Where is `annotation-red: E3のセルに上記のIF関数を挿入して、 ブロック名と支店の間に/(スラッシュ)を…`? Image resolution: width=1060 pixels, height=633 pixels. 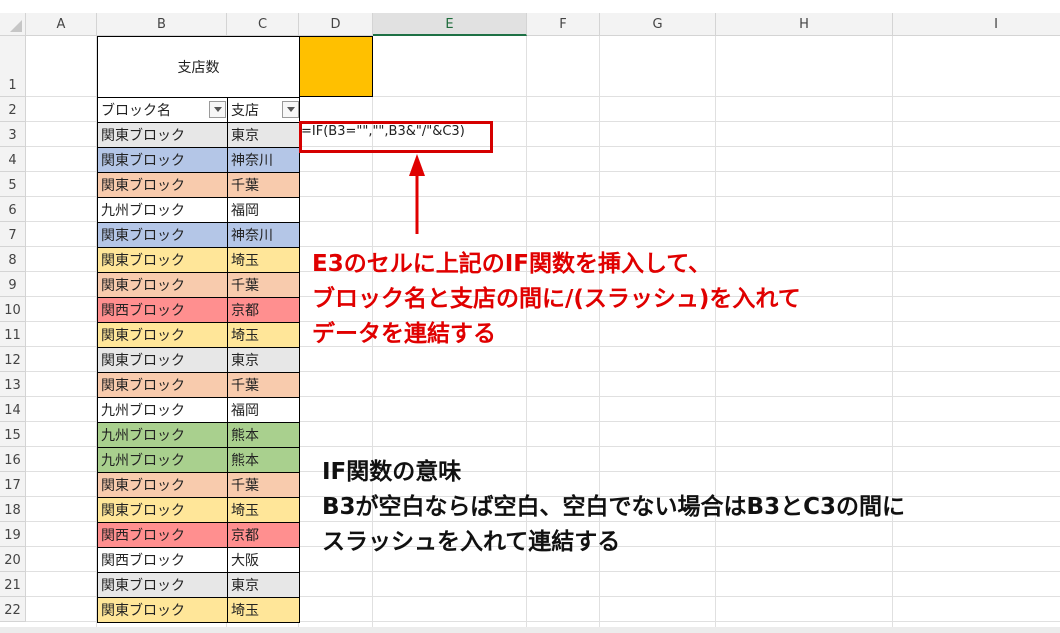
annotation-red: E3のセルに上記のIF関数を挿入して、 ブロック名と支店の間に/(スラッシュ)を… is located at coordinates (556, 299).